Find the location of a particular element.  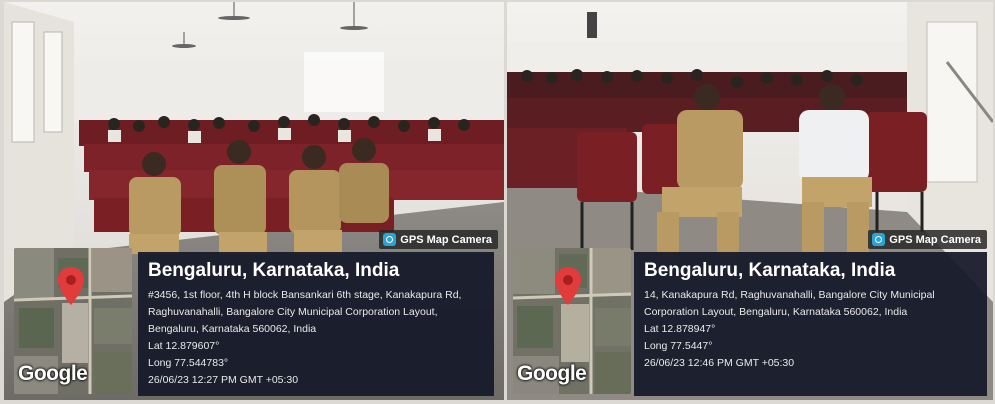

timestamp-text: 26/06/23 12:27 PM GMT +05:30 is located at coordinates (223, 380).